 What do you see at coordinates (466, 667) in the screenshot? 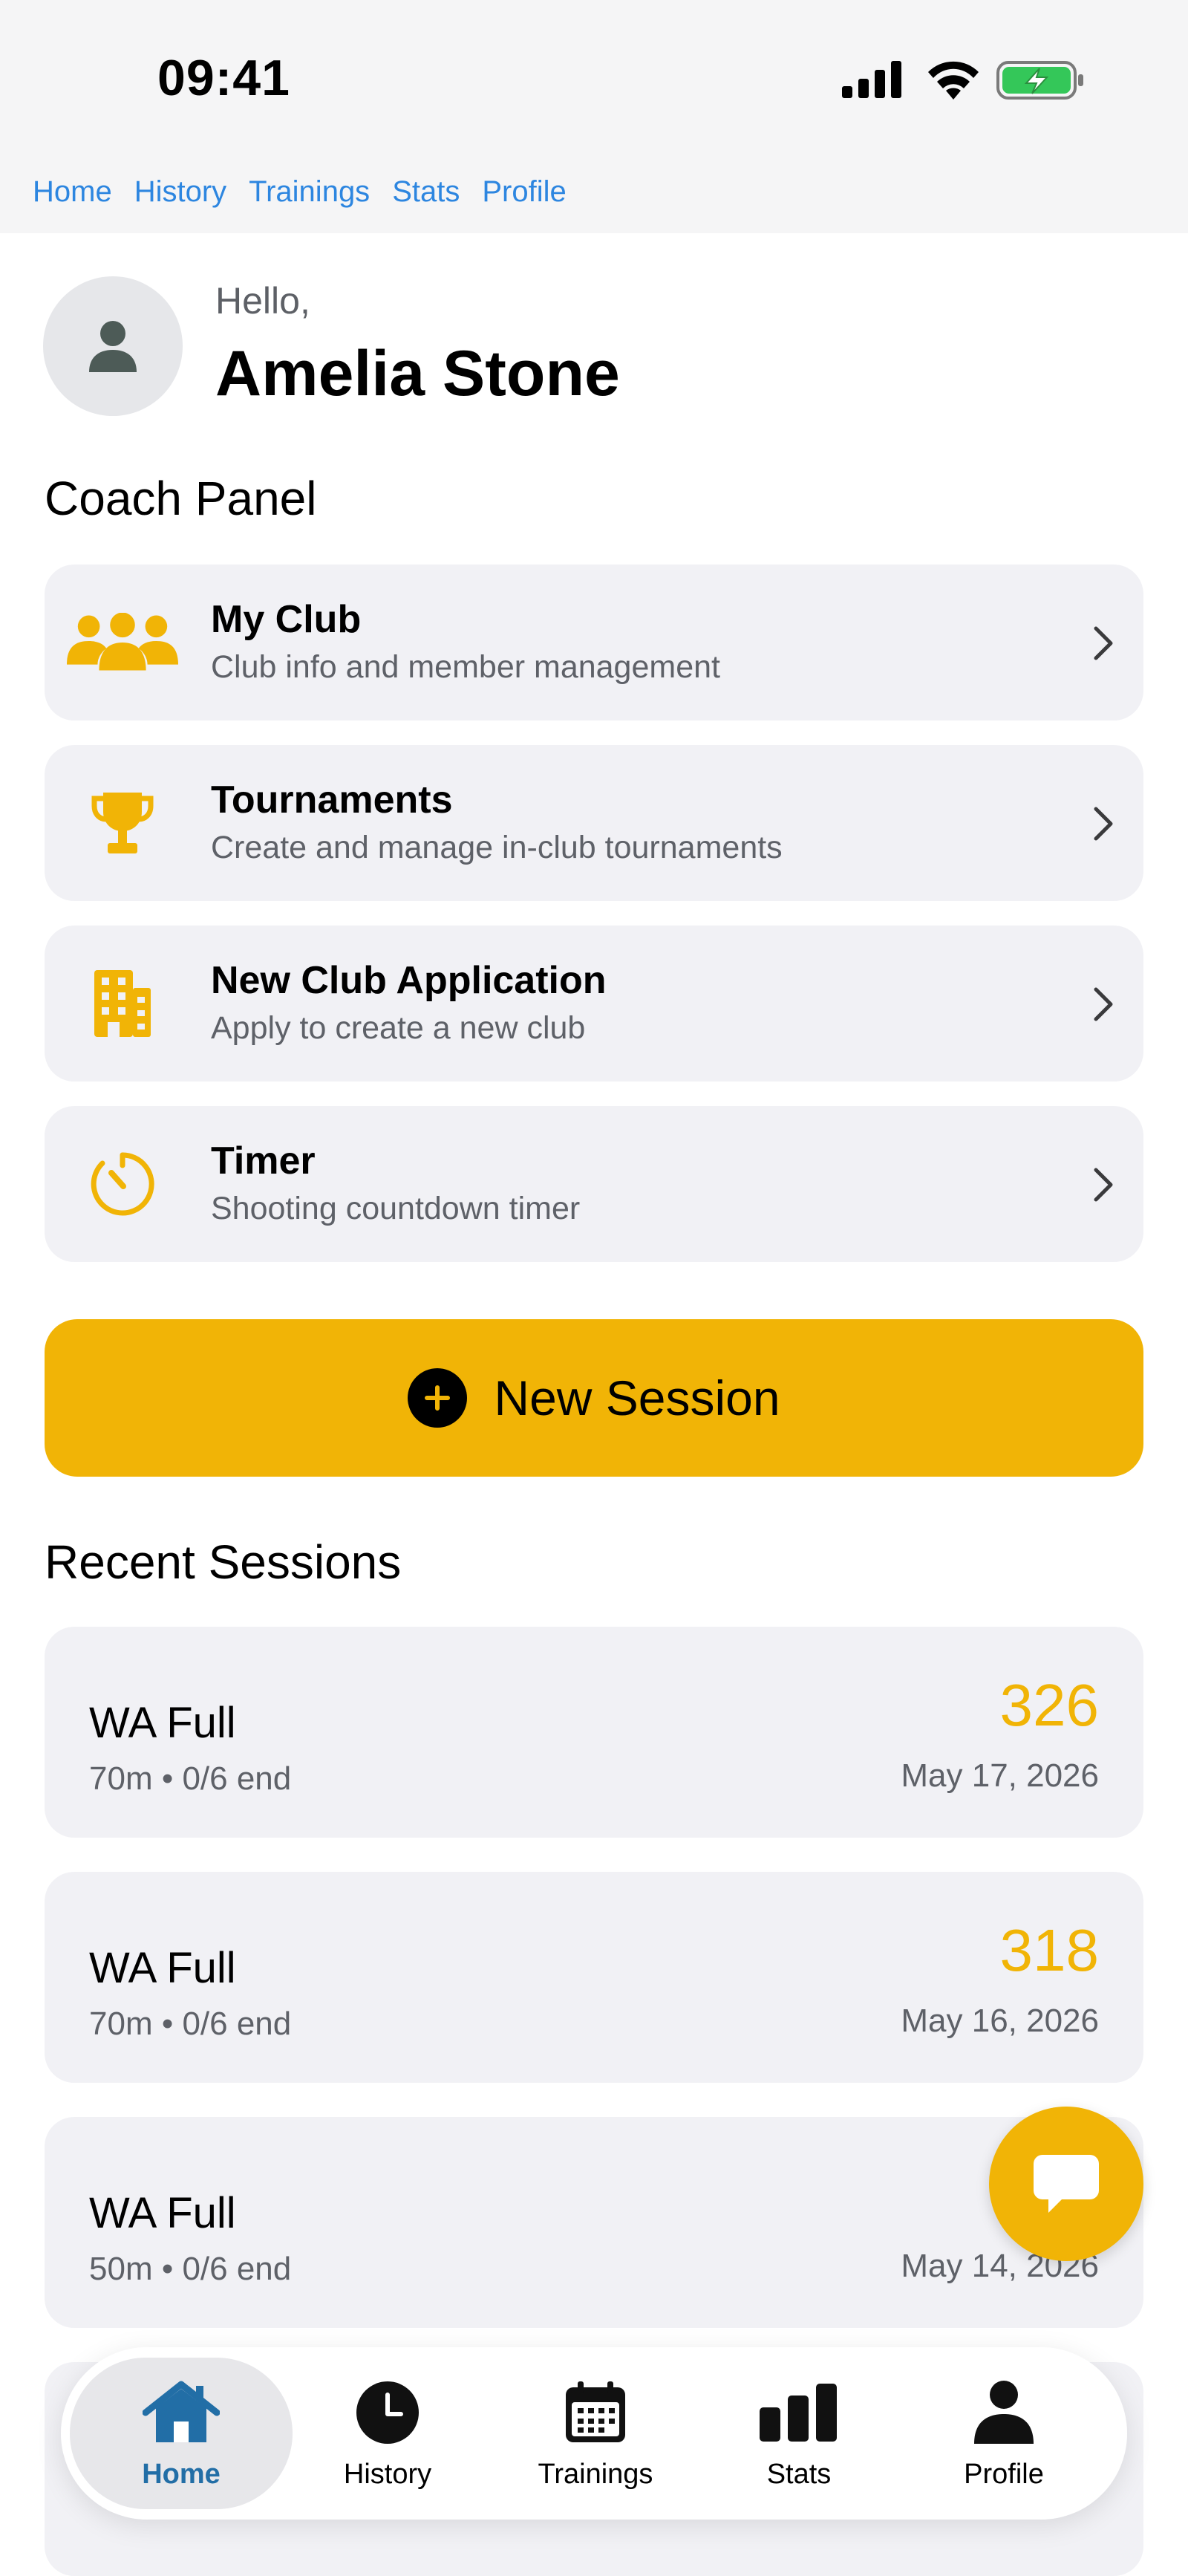
I see `menu-card-subtitle: Club info and member management` at bounding box center [466, 667].